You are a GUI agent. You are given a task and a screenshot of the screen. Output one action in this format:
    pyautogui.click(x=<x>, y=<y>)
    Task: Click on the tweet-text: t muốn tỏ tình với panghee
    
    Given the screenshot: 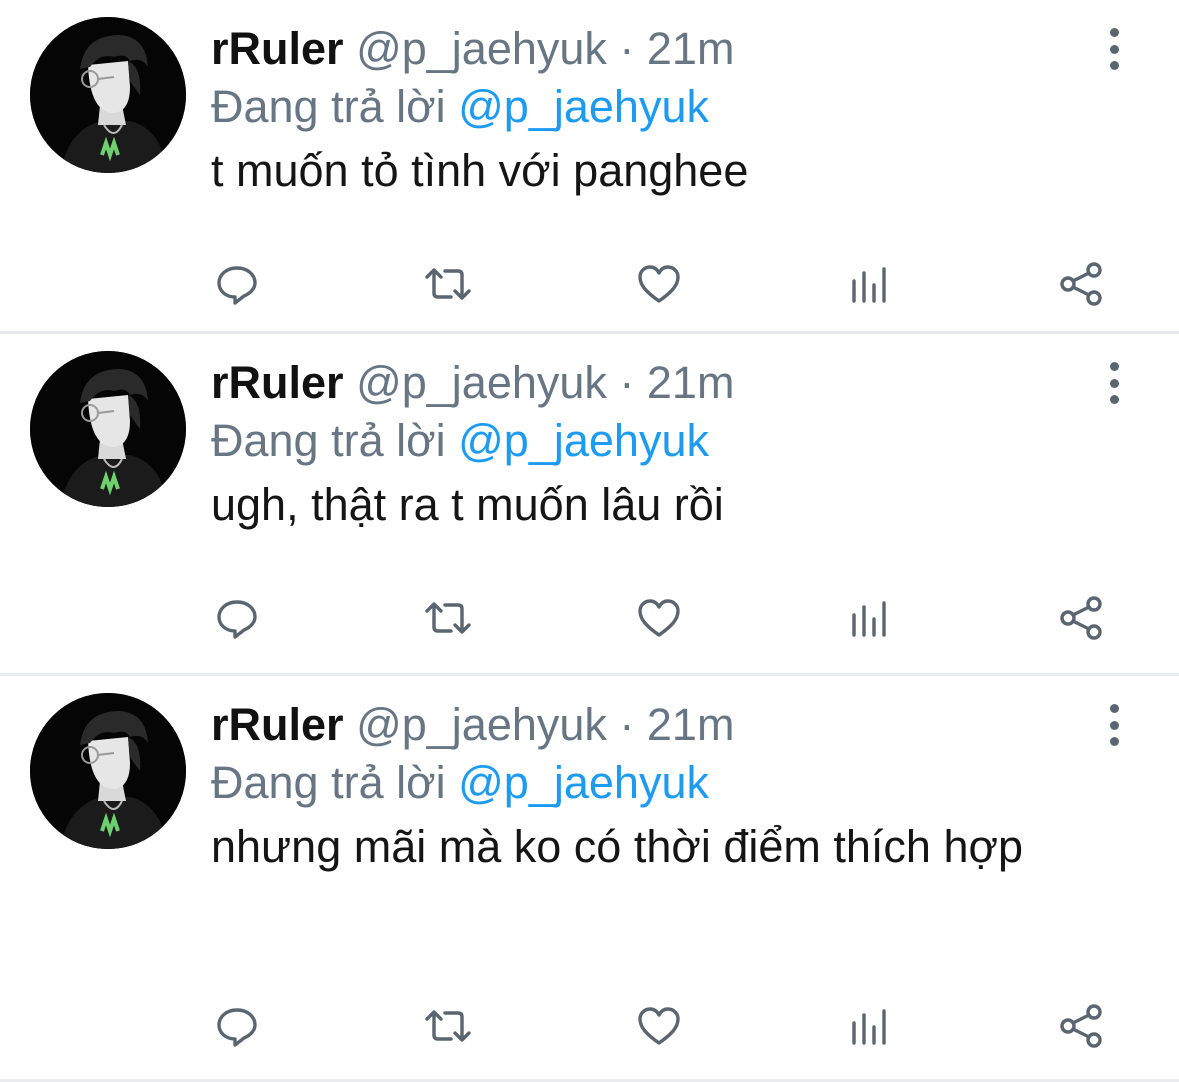 What is the action you would take?
    pyautogui.click(x=480, y=170)
    